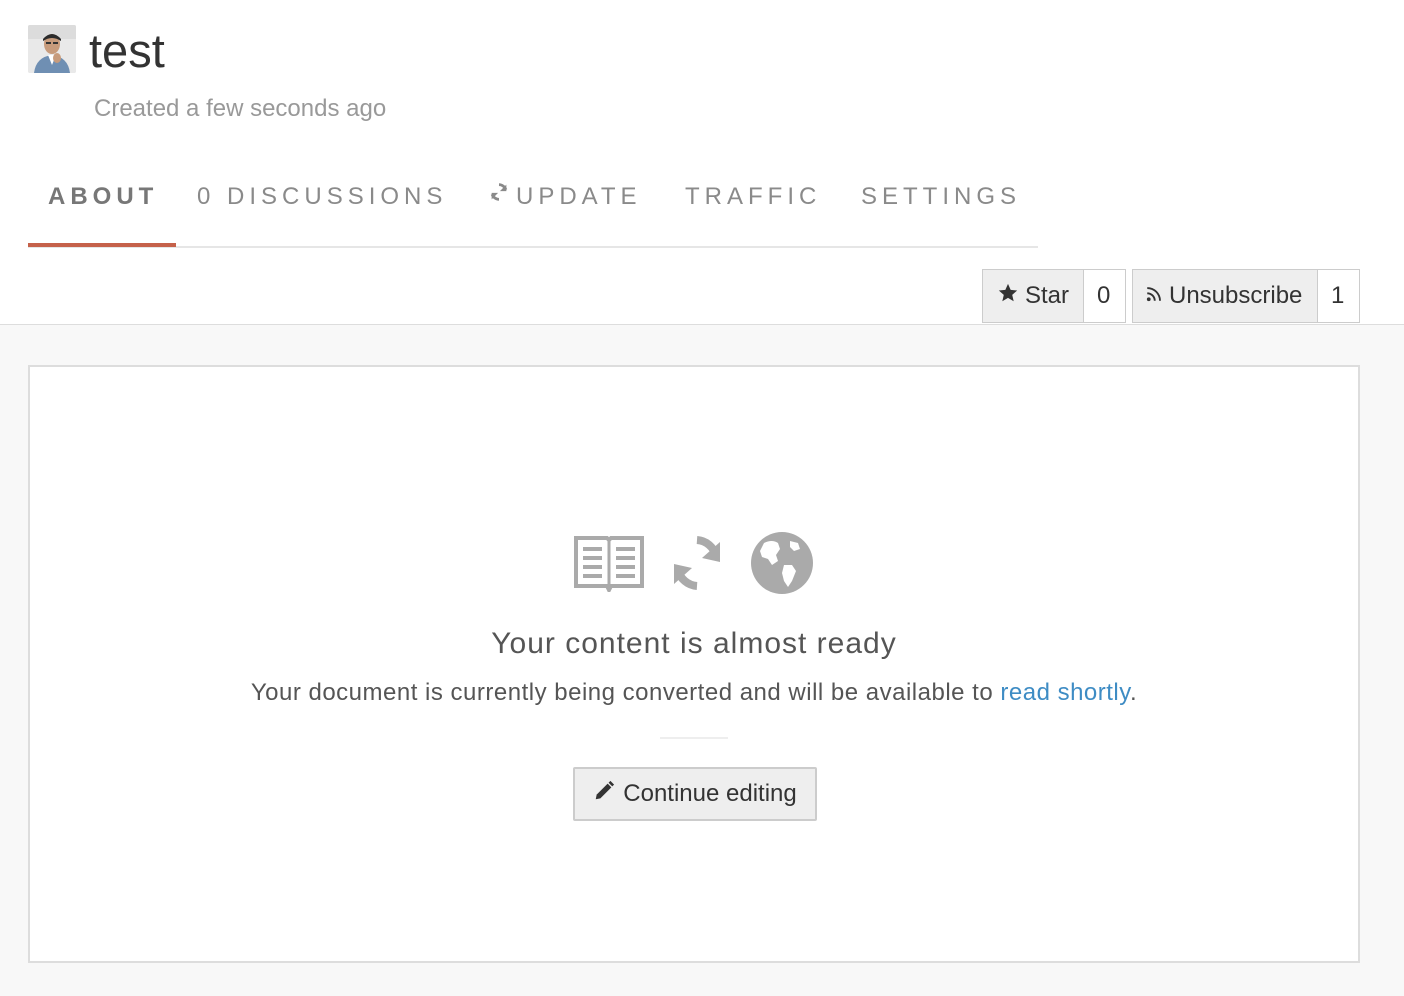 Image resolution: width=1404 pixels, height=996 pixels. Describe the element at coordinates (1065, 692) in the screenshot. I see `read-shortly-link: read shortly` at that location.